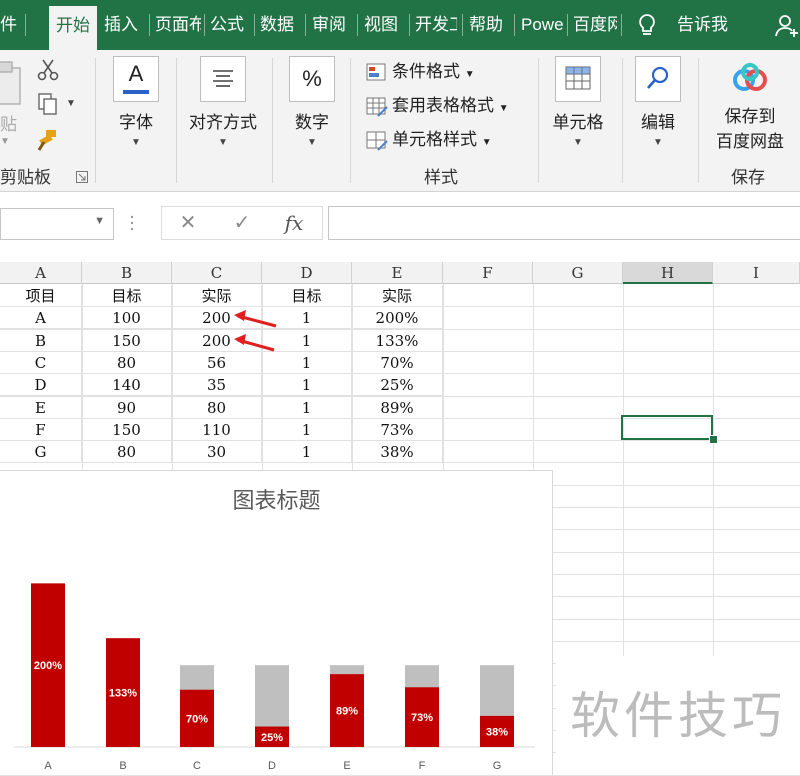  I want to click on x-tick-label: A, so click(48, 766).